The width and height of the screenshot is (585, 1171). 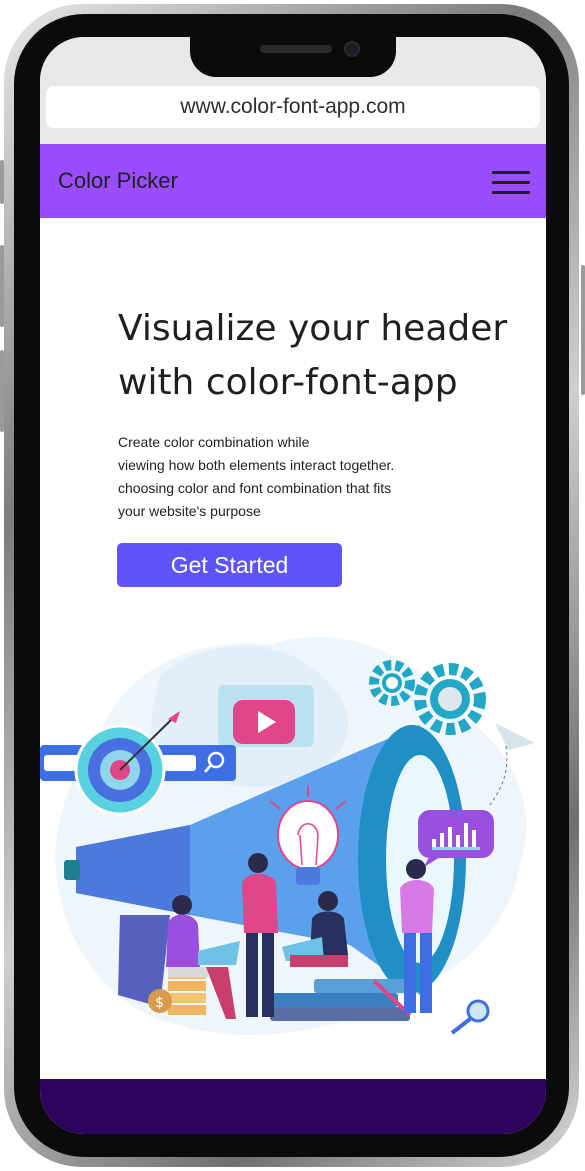 I want to click on url-bar: www.color-font-app.com, so click(x=293, y=107).